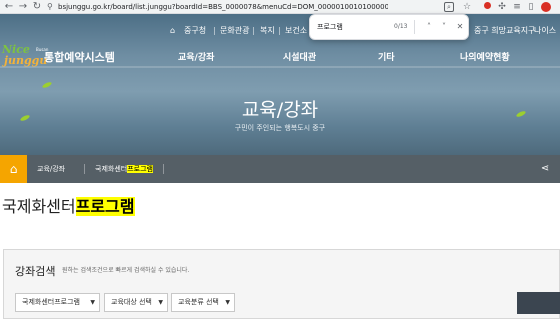 The height and width of the screenshot is (319, 560). What do you see at coordinates (9, 7) in the screenshot?
I see `back-arrow-icon: ←` at bounding box center [9, 7].